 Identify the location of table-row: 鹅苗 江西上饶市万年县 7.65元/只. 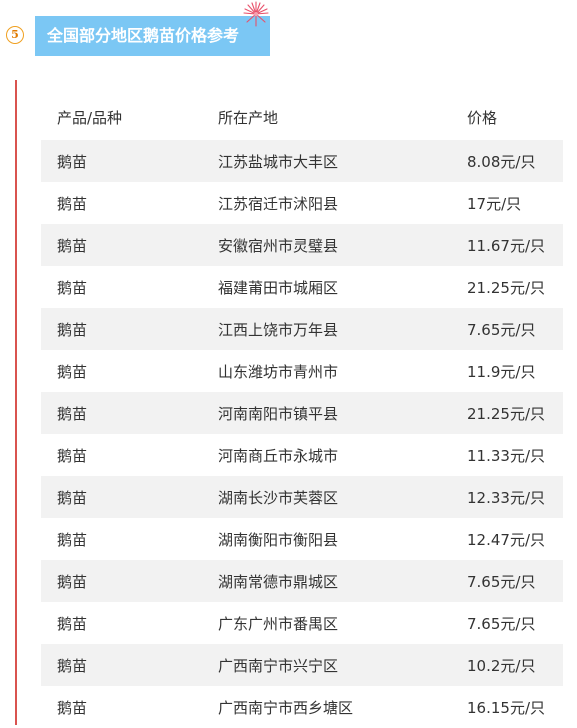
(302, 329).